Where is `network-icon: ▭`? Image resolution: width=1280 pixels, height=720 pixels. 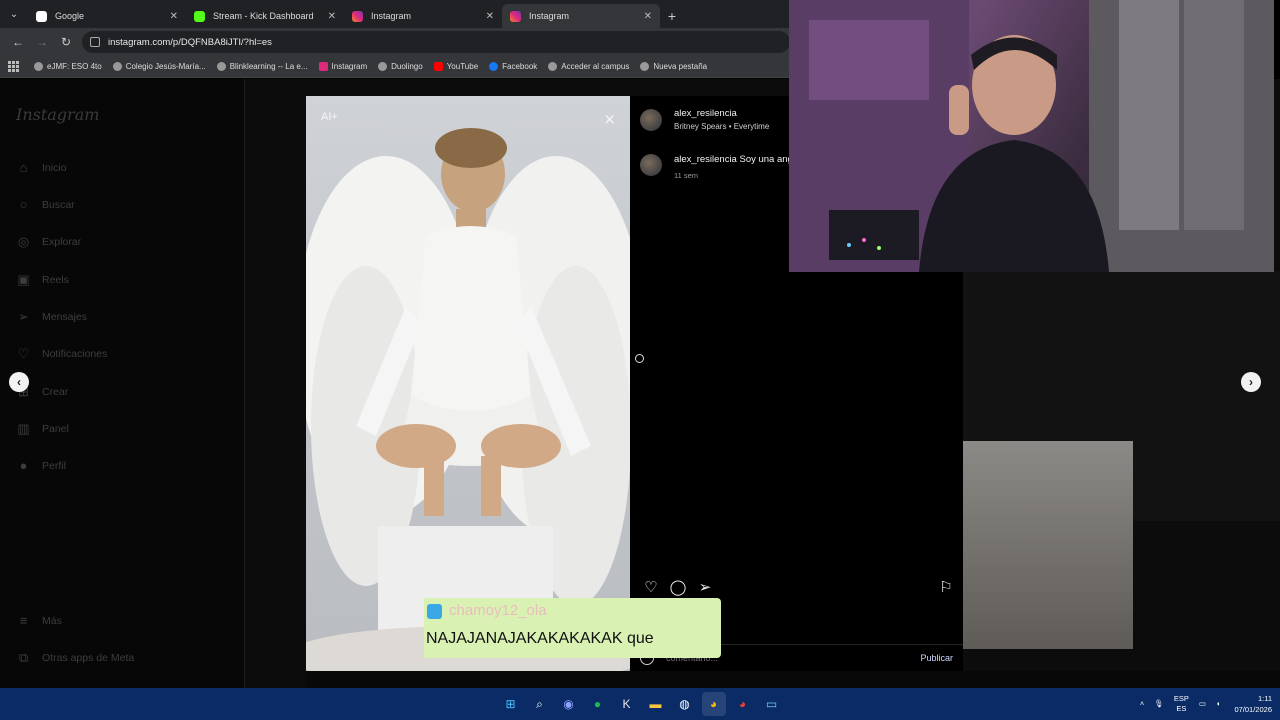 network-icon: ▭ is located at coordinates (1202, 704).